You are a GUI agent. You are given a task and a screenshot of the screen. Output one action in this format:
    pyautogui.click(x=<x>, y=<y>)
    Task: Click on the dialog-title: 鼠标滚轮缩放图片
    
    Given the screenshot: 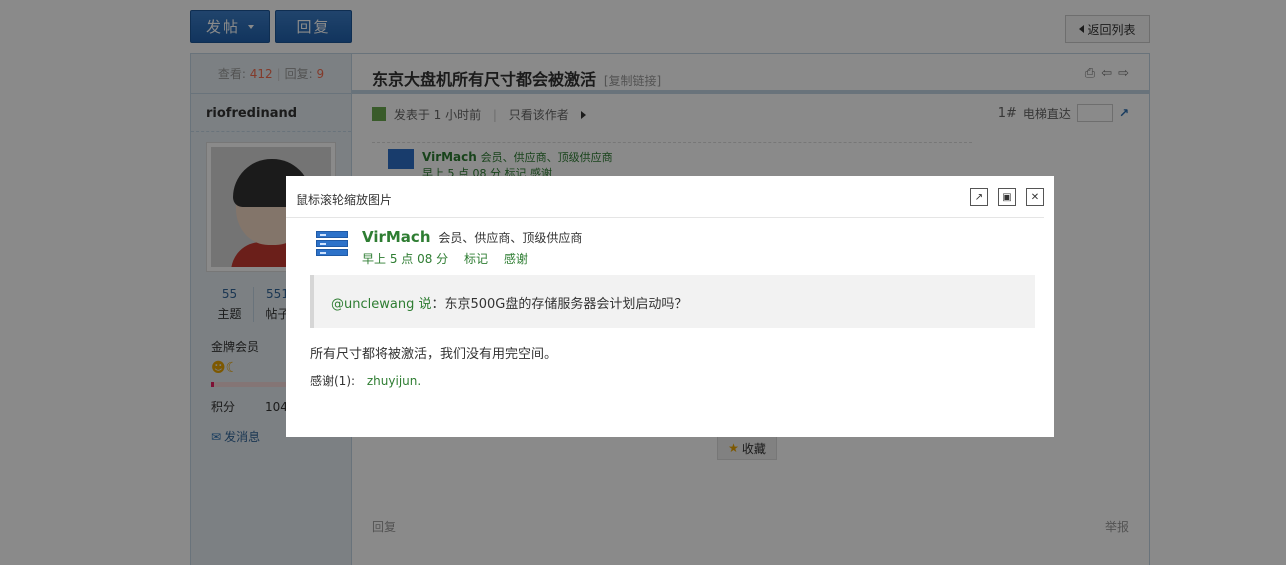 What is the action you would take?
    pyautogui.click(x=344, y=200)
    